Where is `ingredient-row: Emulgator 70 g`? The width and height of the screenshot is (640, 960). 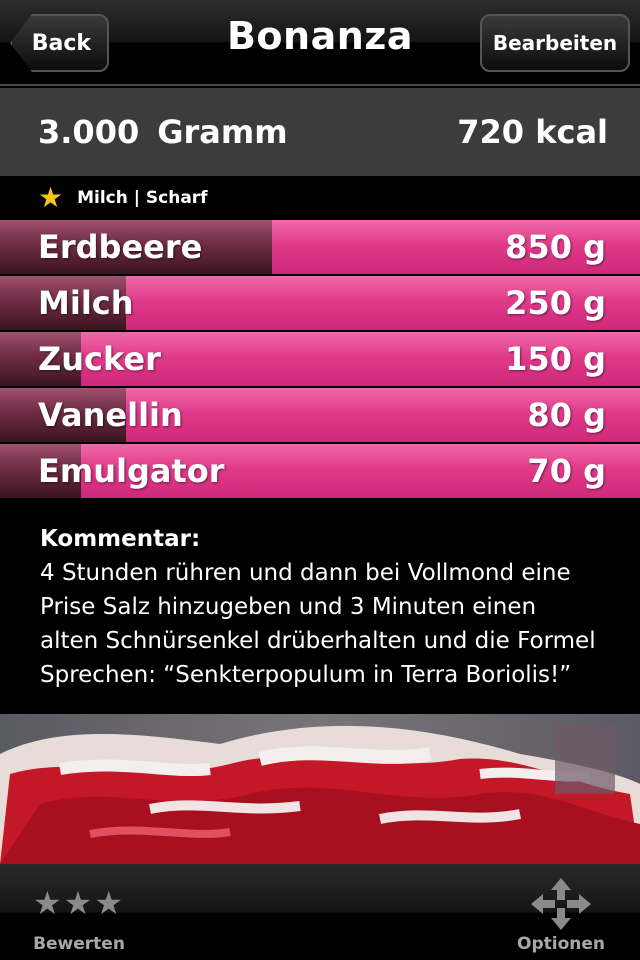 ingredient-row: Emulgator 70 g is located at coordinates (320, 472).